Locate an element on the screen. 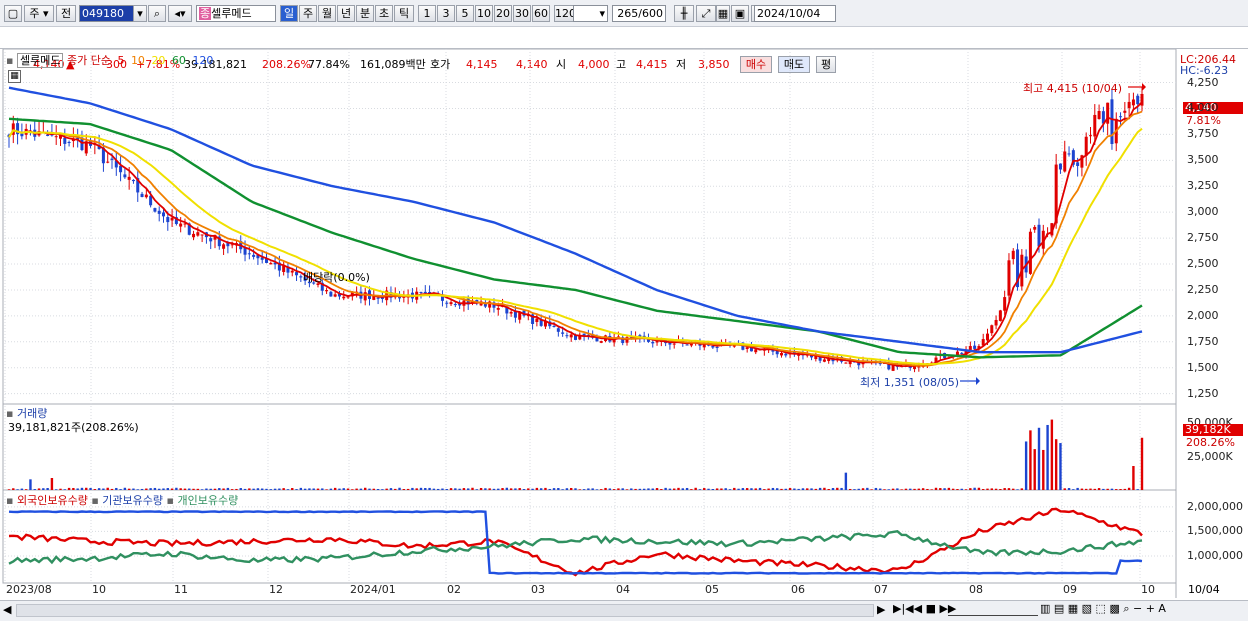 The width and height of the screenshot is (1248, 621). tab-month: 월 is located at coordinates (327, 13).